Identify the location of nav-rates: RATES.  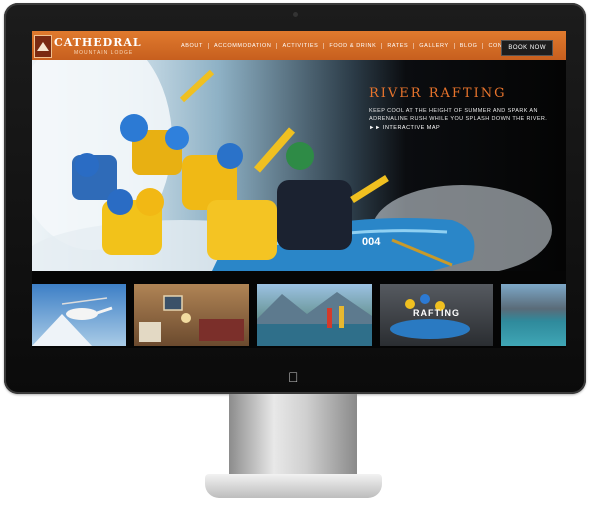
(397, 45).